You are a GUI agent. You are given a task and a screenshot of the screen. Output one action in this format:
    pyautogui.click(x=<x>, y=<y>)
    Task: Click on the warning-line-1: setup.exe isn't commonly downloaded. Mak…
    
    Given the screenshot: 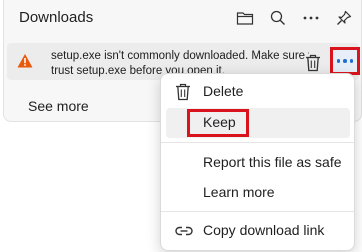 What is the action you would take?
    pyautogui.click(x=180, y=56)
    